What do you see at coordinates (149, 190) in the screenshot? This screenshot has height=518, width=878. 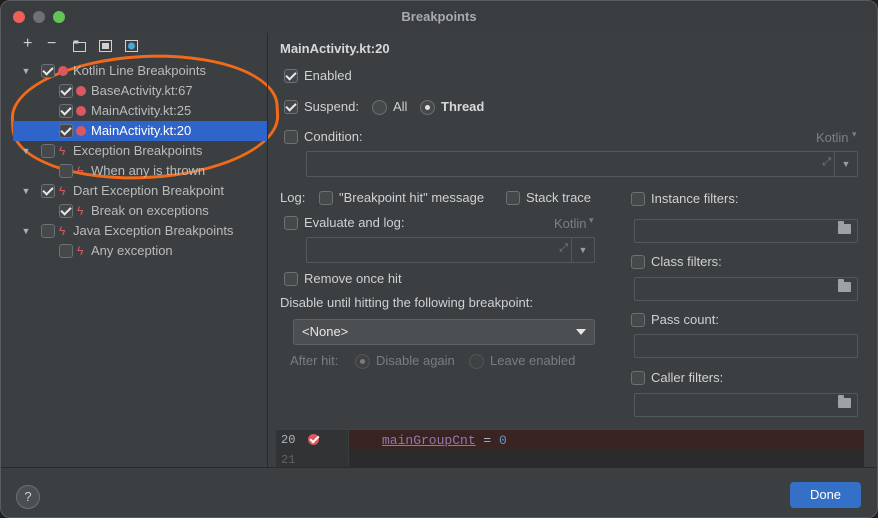 I see `tree-label: Dart Exception Breakpoint` at bounding box center [149, 190].